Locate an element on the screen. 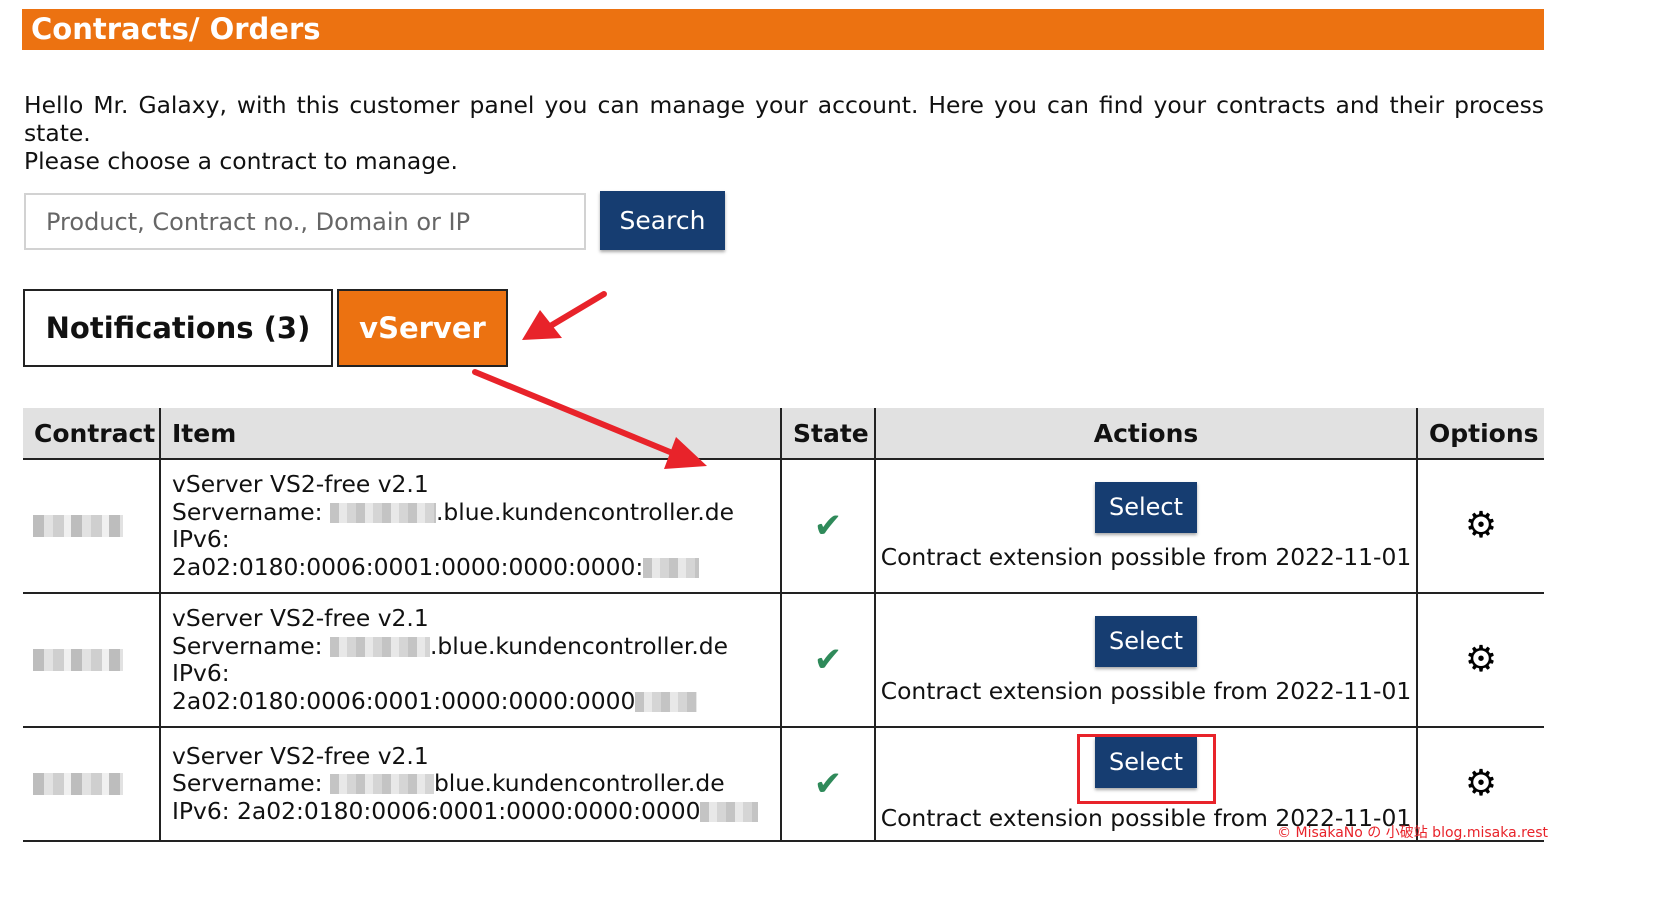  ipv6-line: 2a02:0180:0006:0001:0000:0000:0000: is located at coordinates (476, 567).